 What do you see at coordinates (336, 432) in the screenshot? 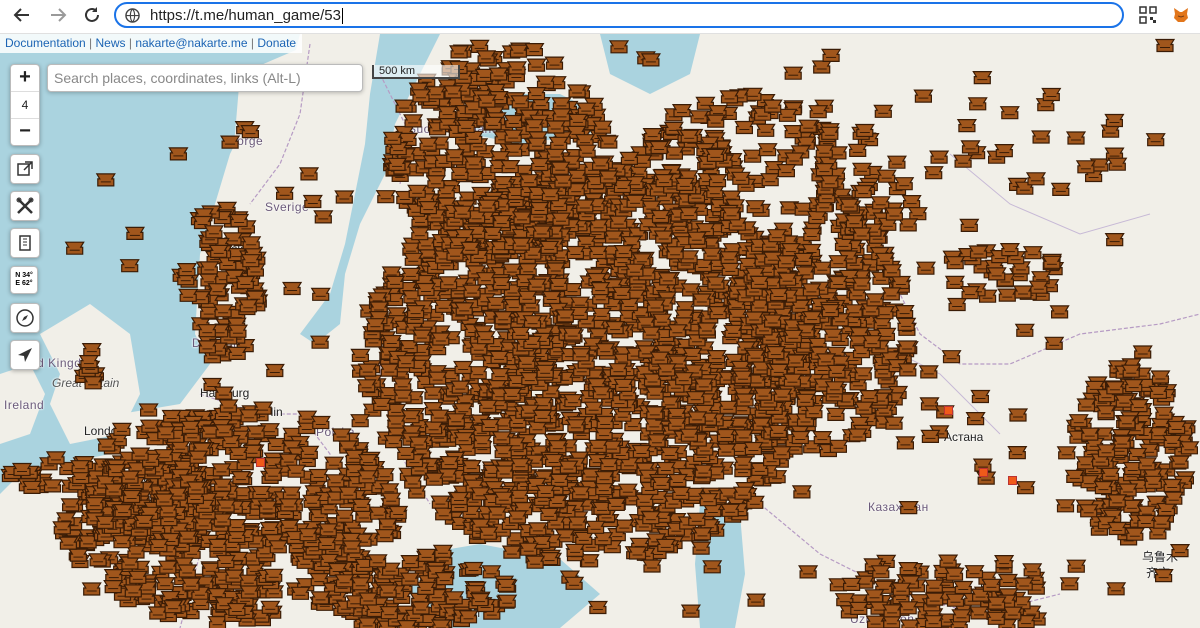
I see `map-label: Polska` at bounding box center [336, 432].